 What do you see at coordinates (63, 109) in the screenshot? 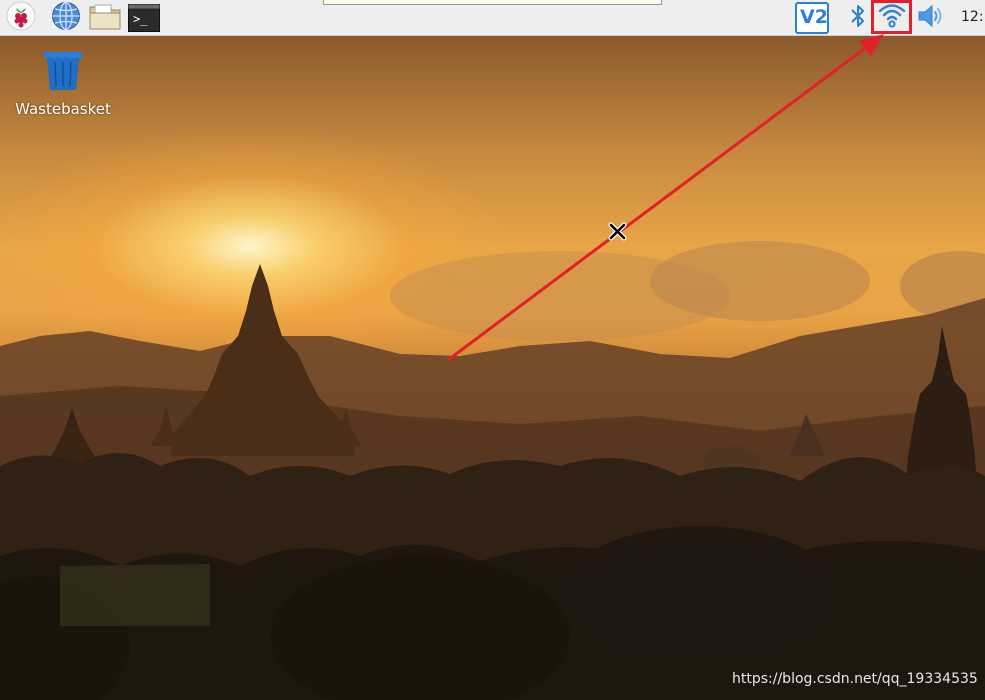
I see `desktop-icon-label: Wastebasket` at bounding box center [63, 109].